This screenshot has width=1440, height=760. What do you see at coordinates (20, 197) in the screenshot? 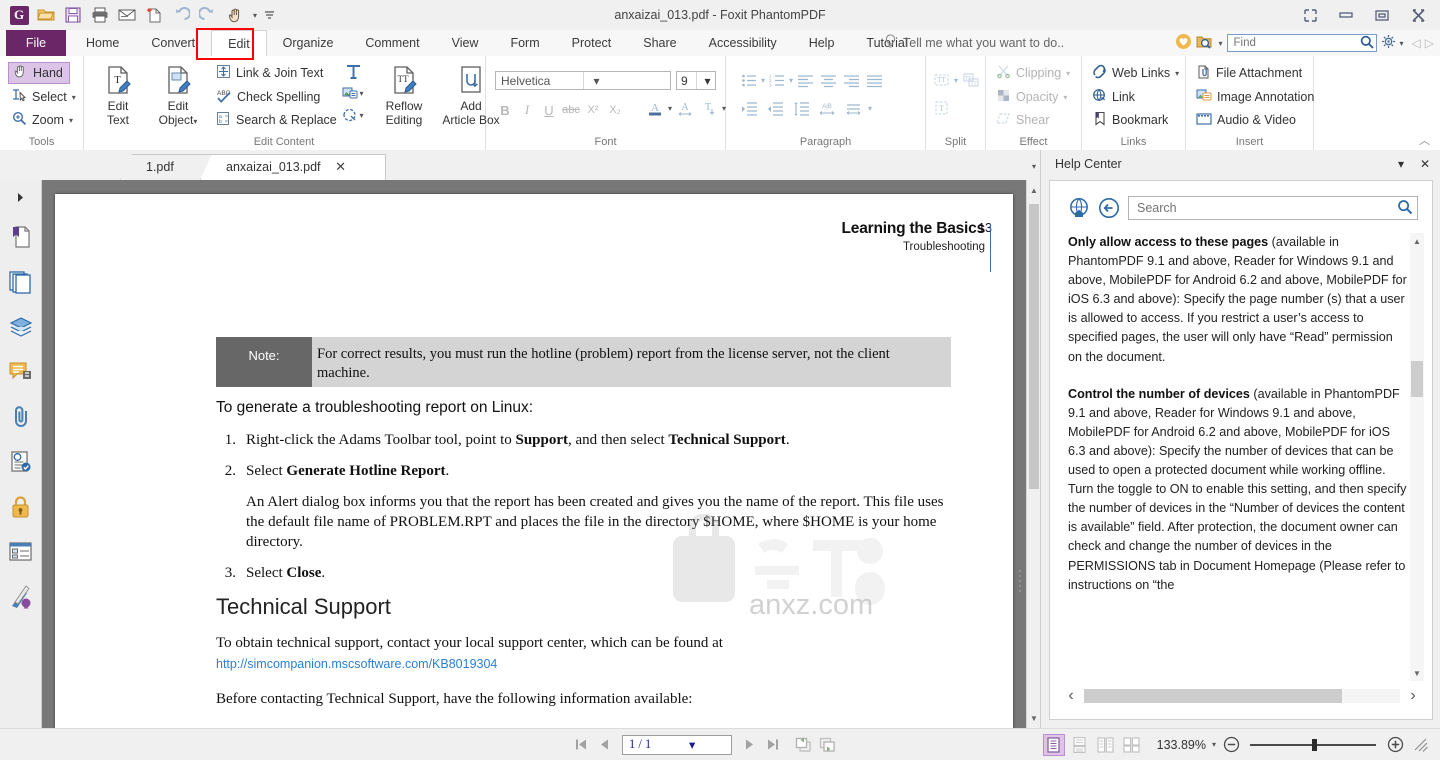
I see `expand-panel-icon` at bounding box center [20, 197].